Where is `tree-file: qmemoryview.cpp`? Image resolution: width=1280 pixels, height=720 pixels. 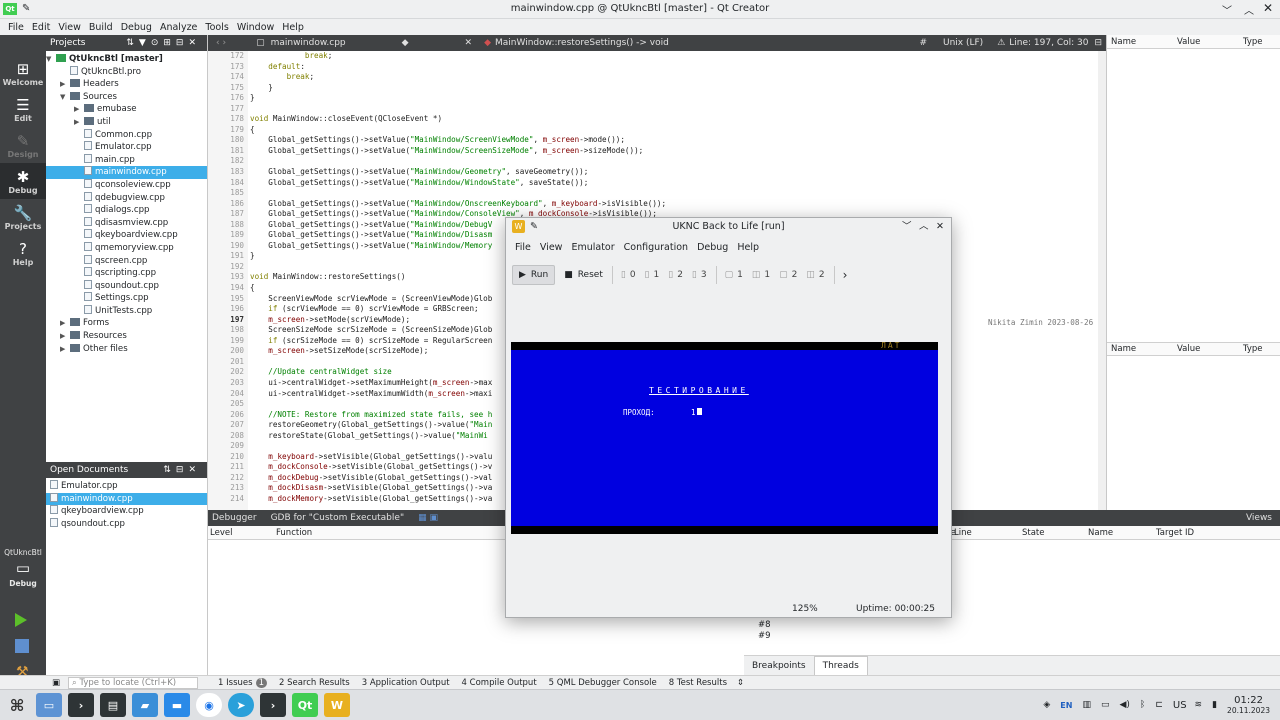
tree-file: qmemoryview.cpp is located at coordinates (126, 248).